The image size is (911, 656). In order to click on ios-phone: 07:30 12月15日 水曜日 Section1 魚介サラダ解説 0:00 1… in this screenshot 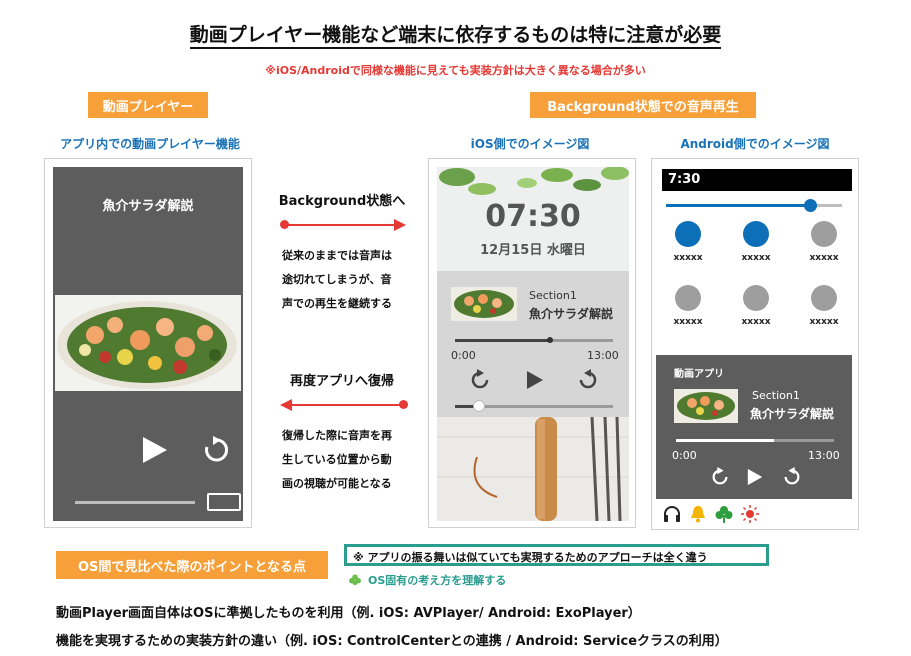, I will do `click(532, 343)`.